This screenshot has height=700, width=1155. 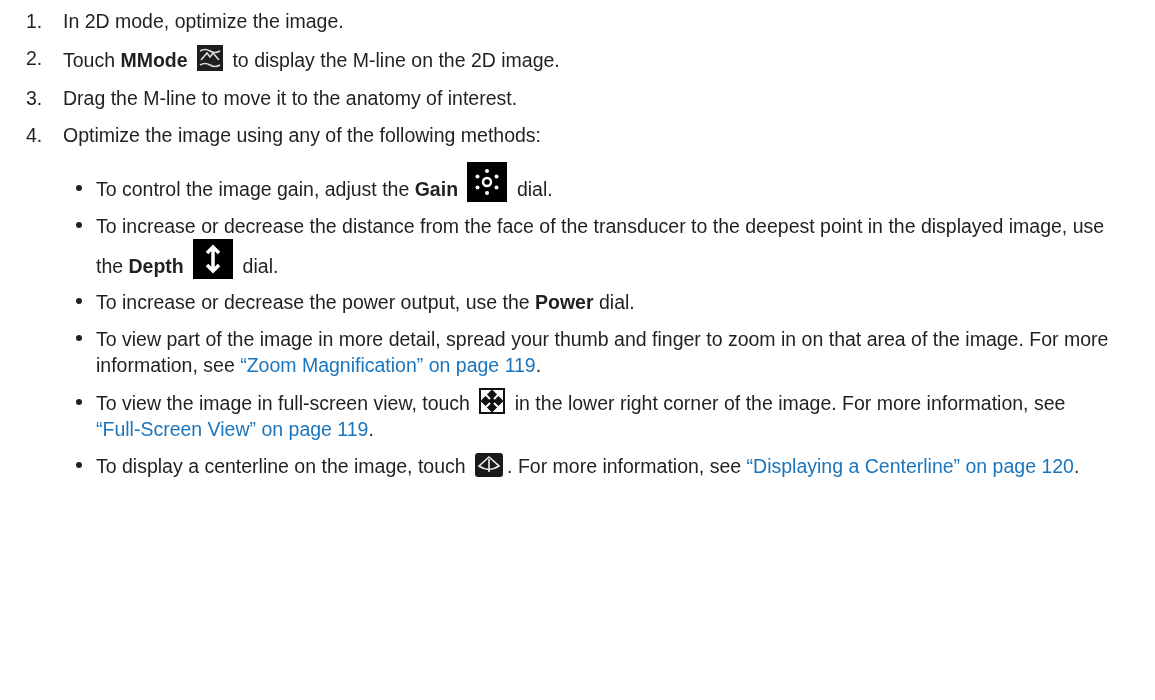 I want to click on bullet-text: To display a centerline on the image, touch . For more information, see “Displaying a Centerline” on page 120., so click(x=588, y=465).